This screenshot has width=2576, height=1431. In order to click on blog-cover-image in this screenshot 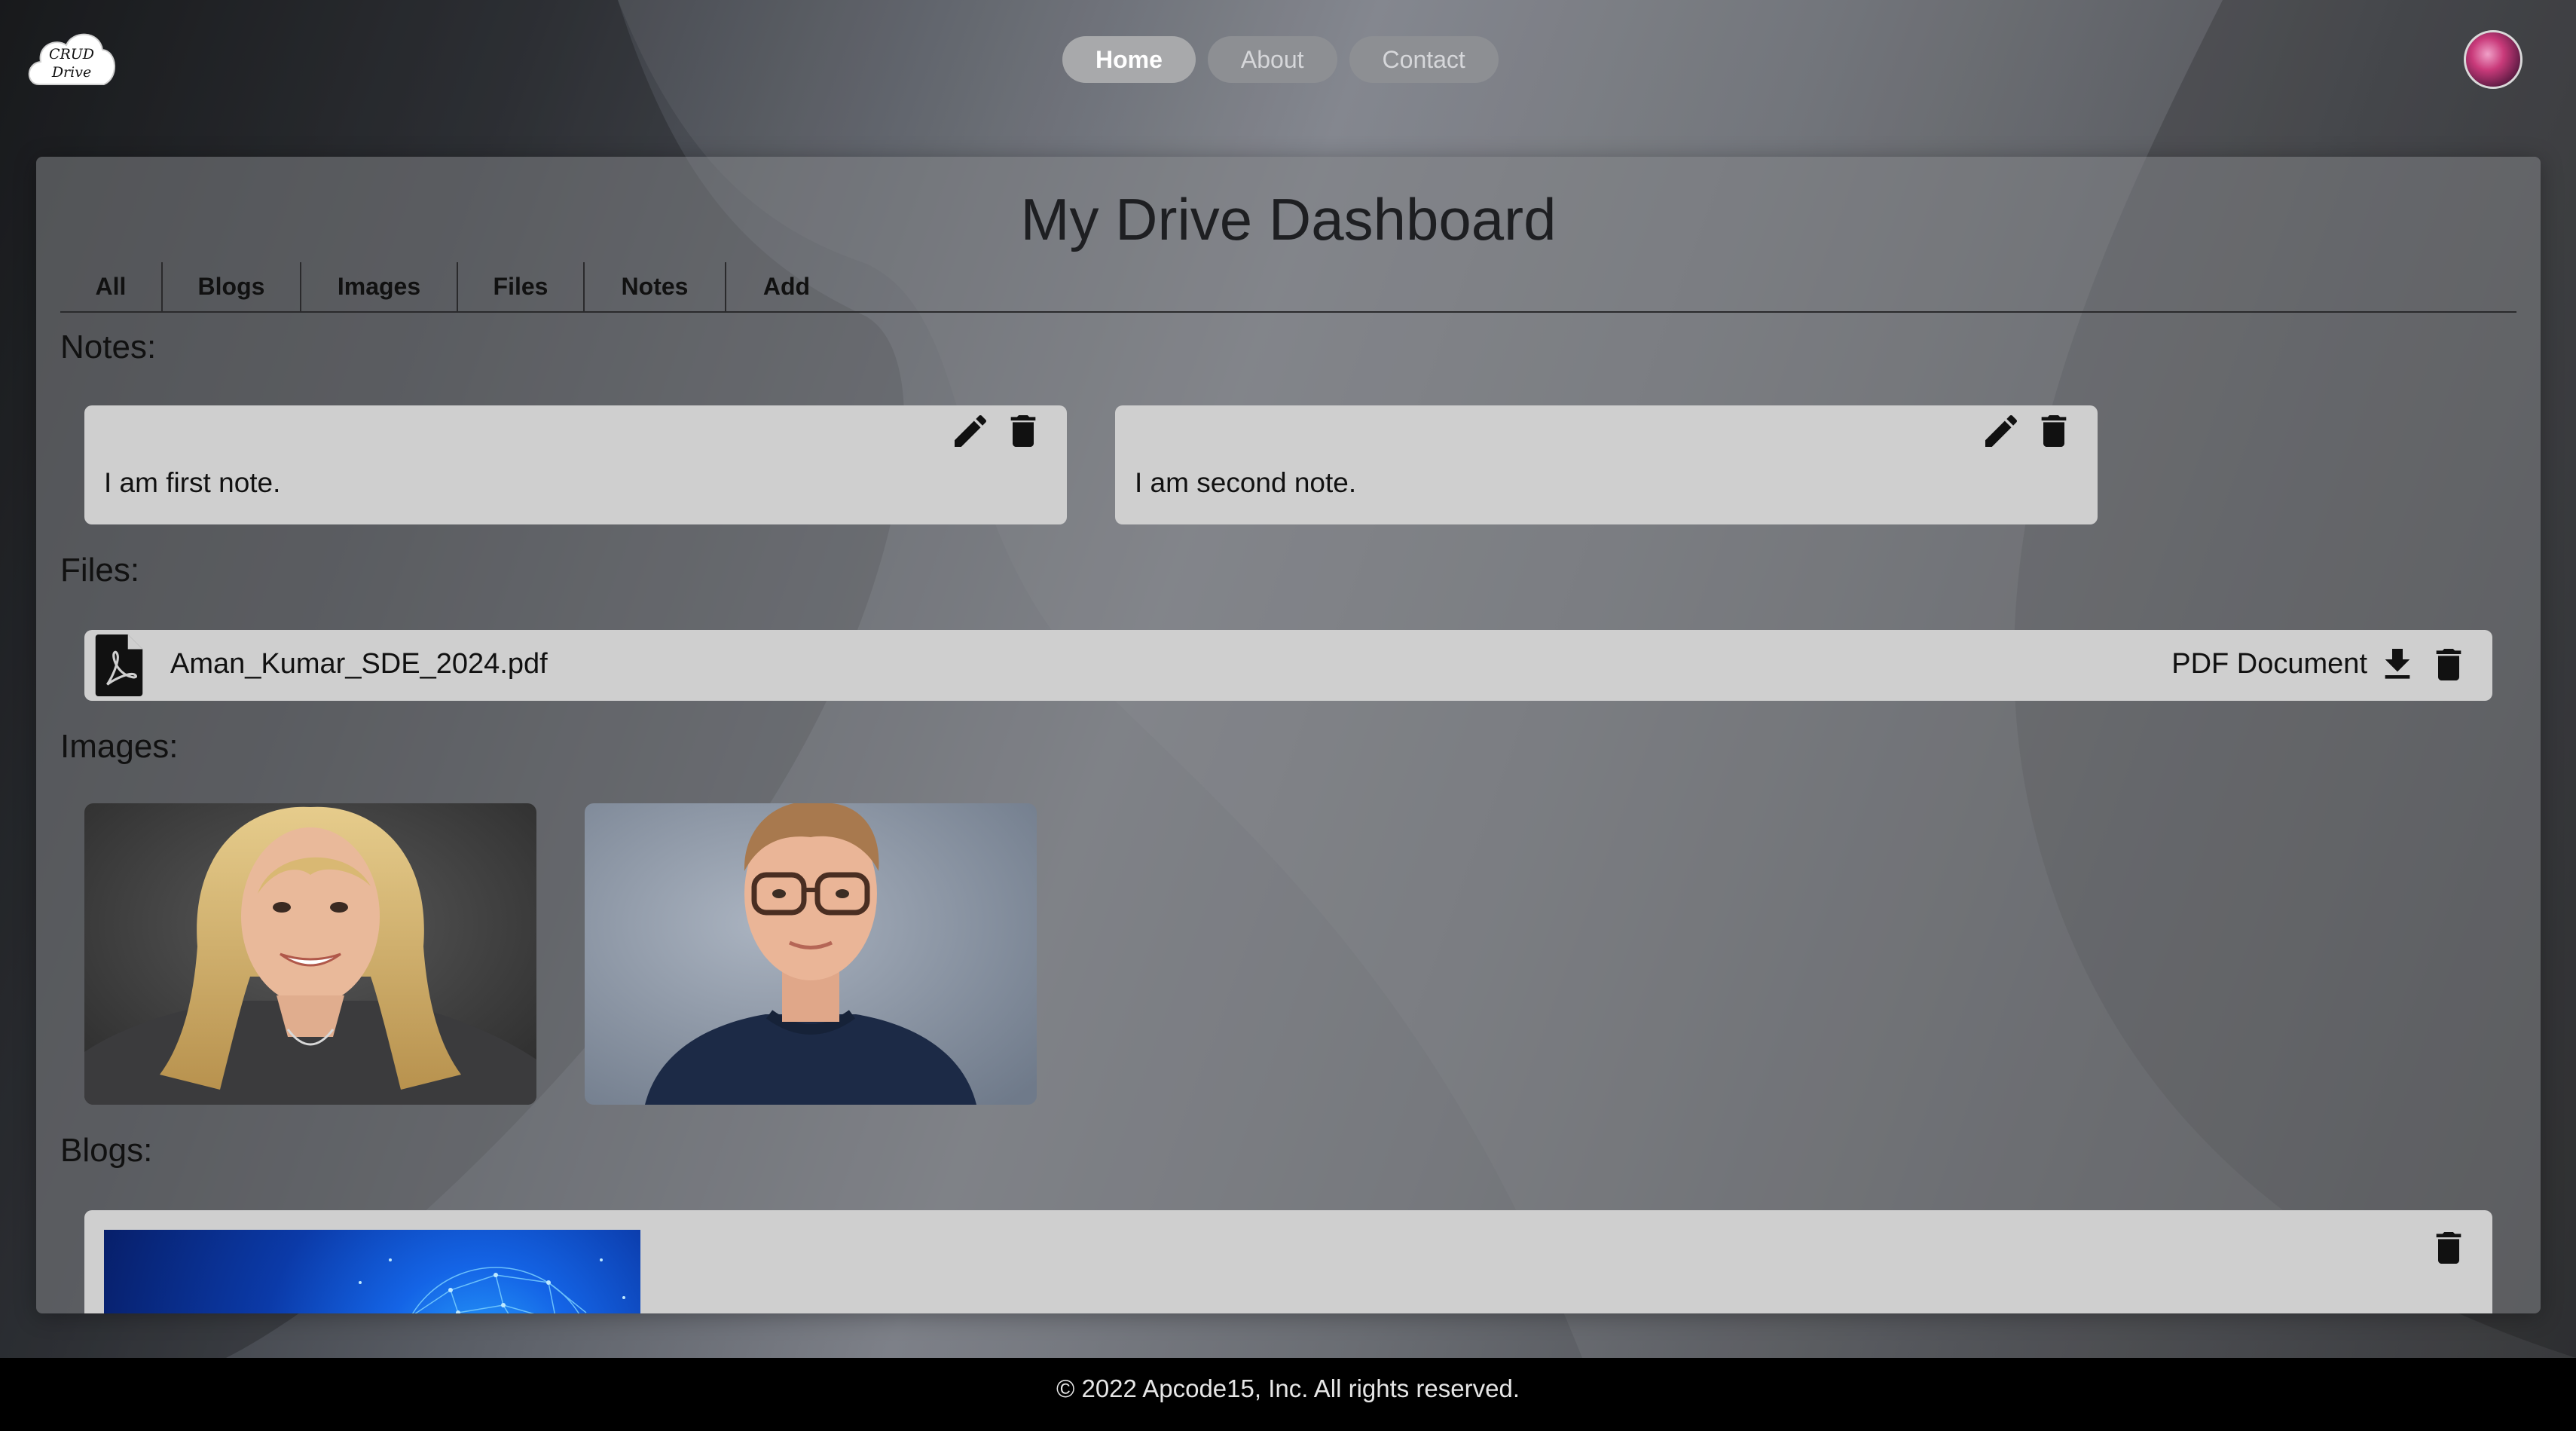, I will do `click(372, 1271)`.